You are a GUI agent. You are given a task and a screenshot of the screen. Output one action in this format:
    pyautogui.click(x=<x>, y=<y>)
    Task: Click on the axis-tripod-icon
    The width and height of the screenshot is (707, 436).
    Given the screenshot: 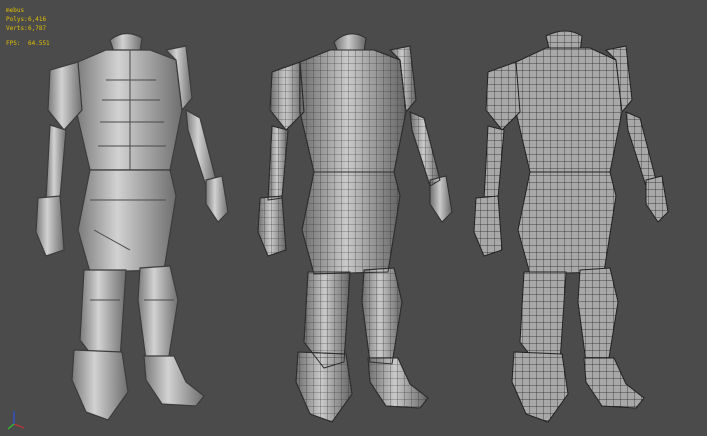 What is the action you would take?
    pyautogui.click(x=16, y=419)
    